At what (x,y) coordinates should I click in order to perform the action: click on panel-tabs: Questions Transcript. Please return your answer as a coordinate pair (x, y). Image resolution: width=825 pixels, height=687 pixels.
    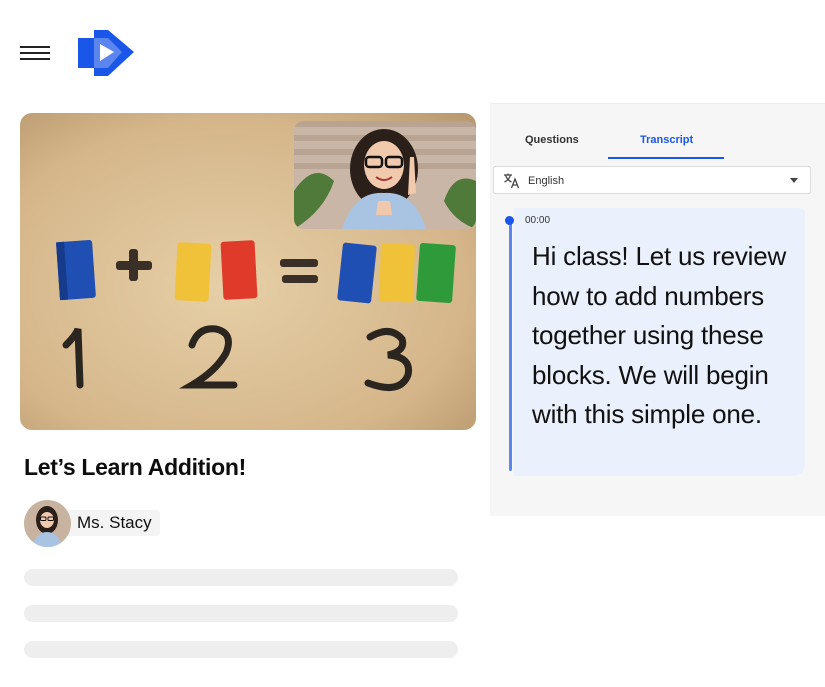
    Looking at the image, I should click on (657, 143).